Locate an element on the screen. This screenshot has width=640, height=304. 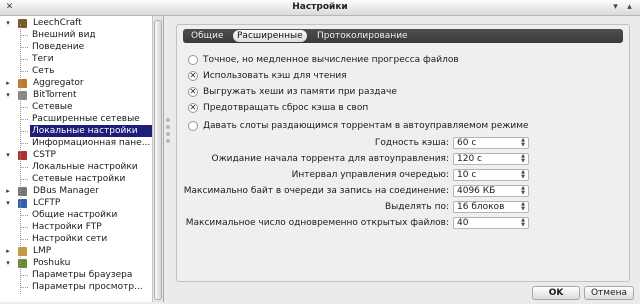
tree-subitem: Сеть is located at coordinates (91, 71).